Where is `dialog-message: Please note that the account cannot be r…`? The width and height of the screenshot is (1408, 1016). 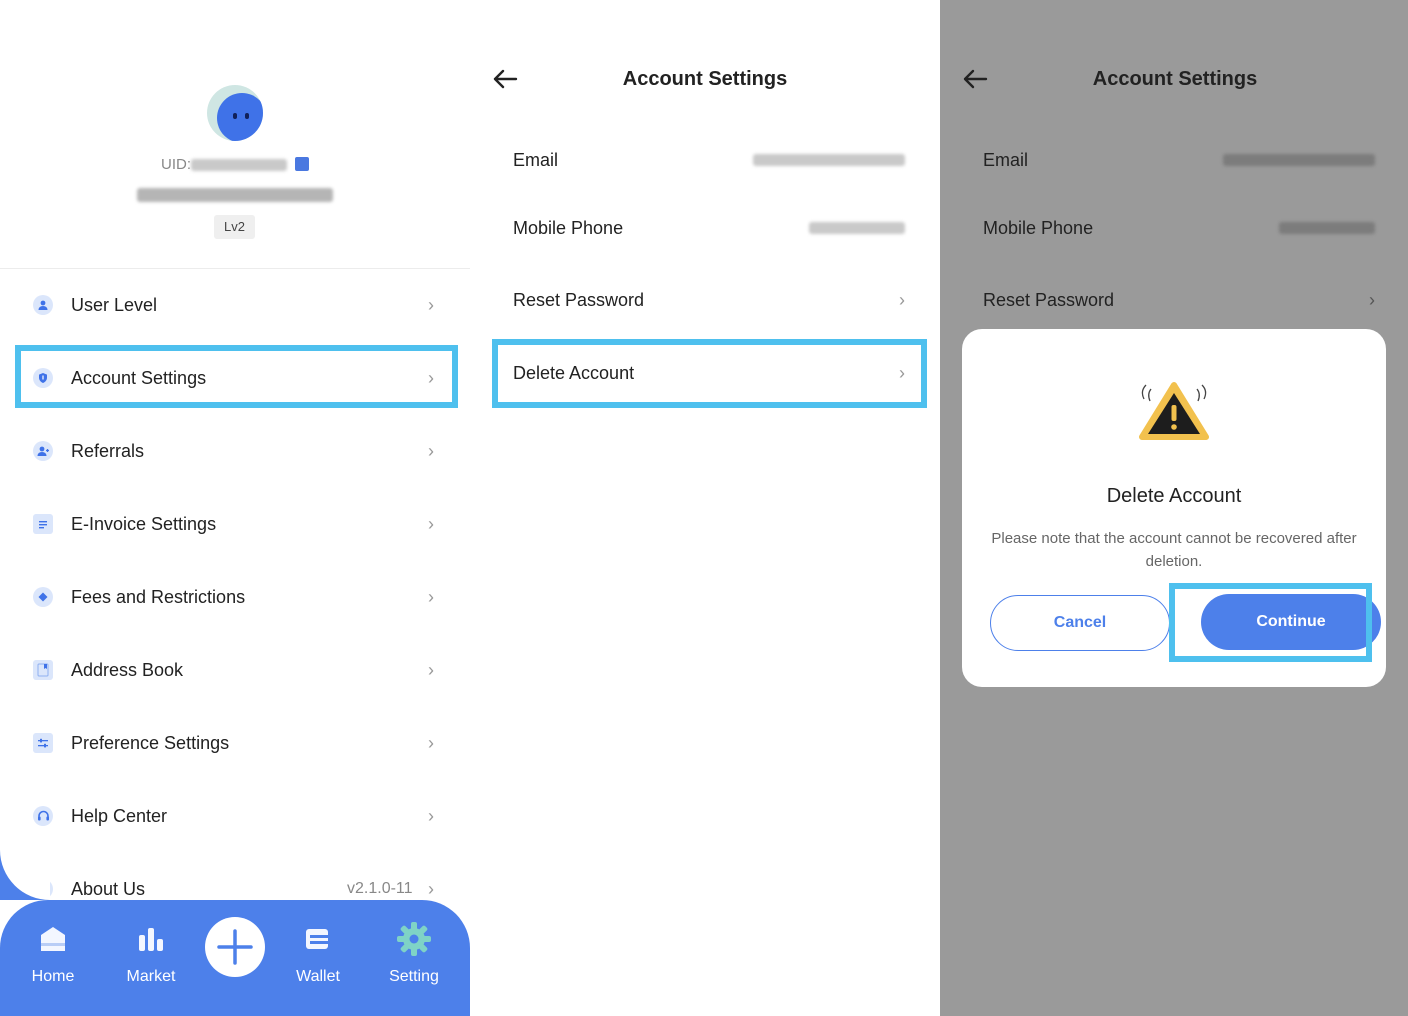
dialog-message: Please note that the account cannot be r… is located at coordinates (1174, 550).